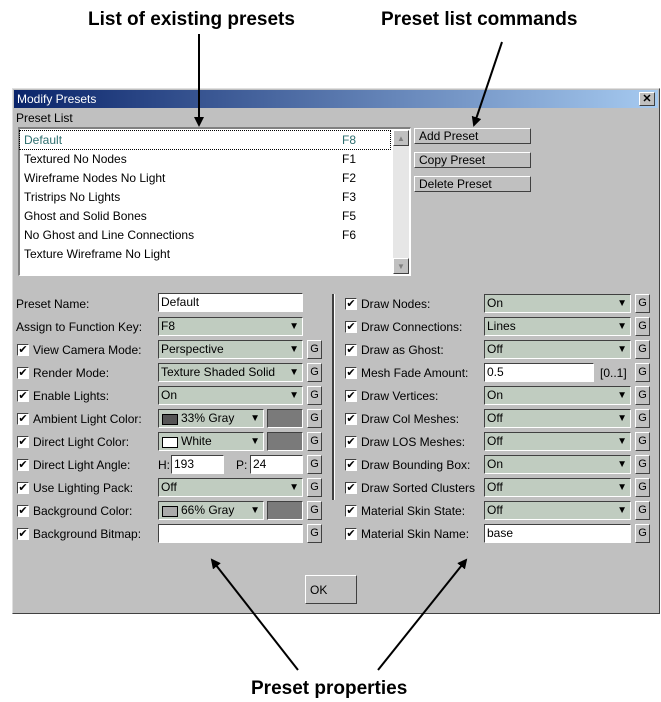  I want to click on skin-state-dropdown: Off ▼, so click(557, 510).